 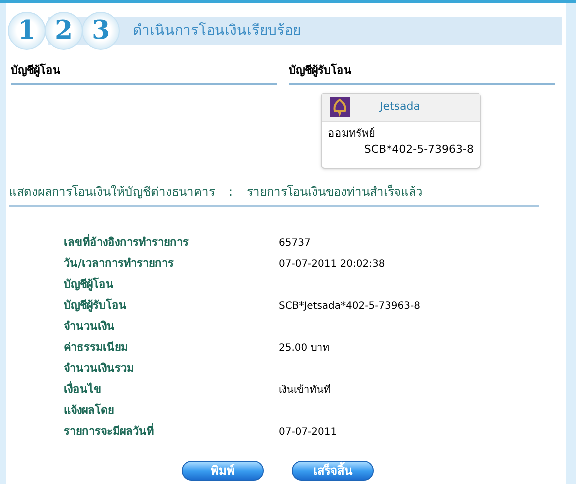 What do you see at coordinates (109, 432) in the screenshot?
I see `detail-label: รายการจะมีผลวันที่` at bounding box center [109, 432].